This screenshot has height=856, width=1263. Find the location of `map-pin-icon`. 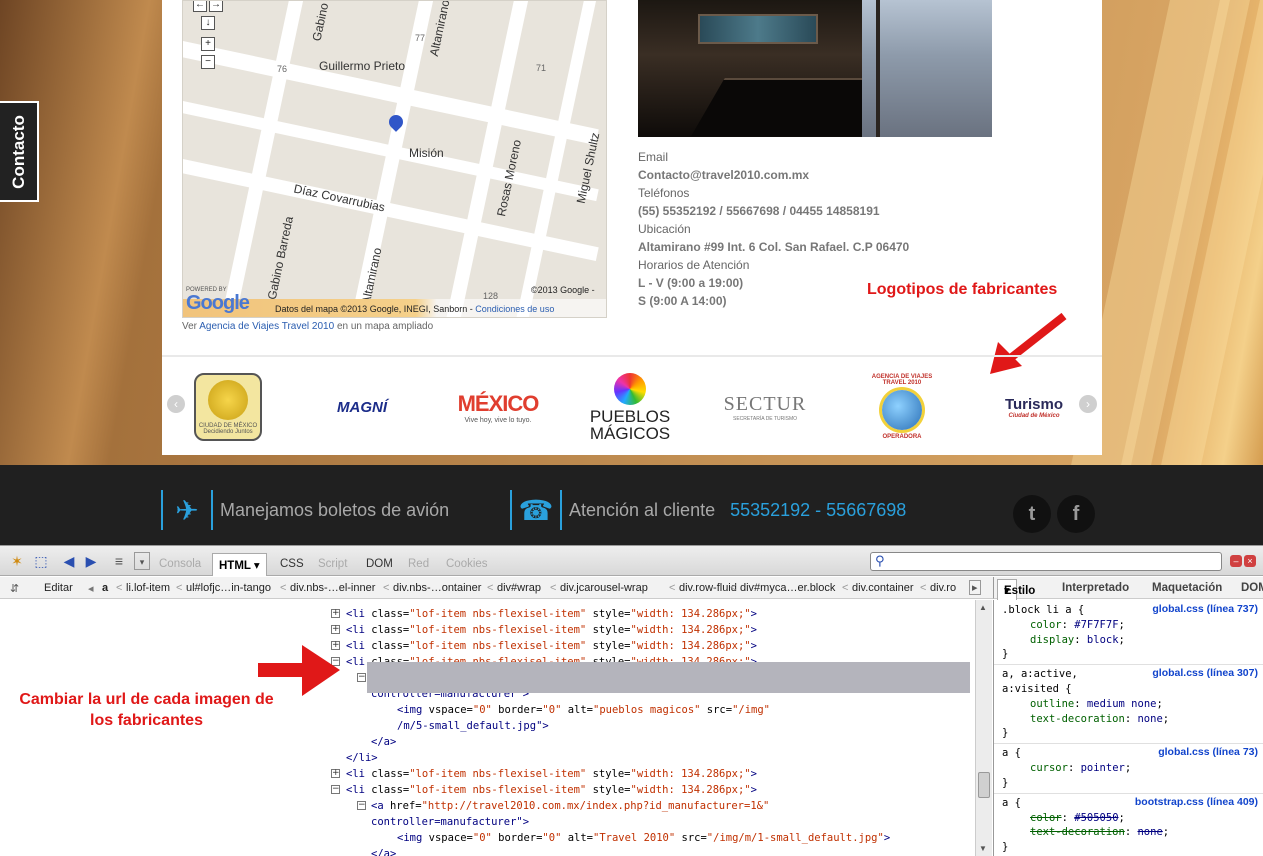

map-pin-icon is located at coordinates (396, 125).